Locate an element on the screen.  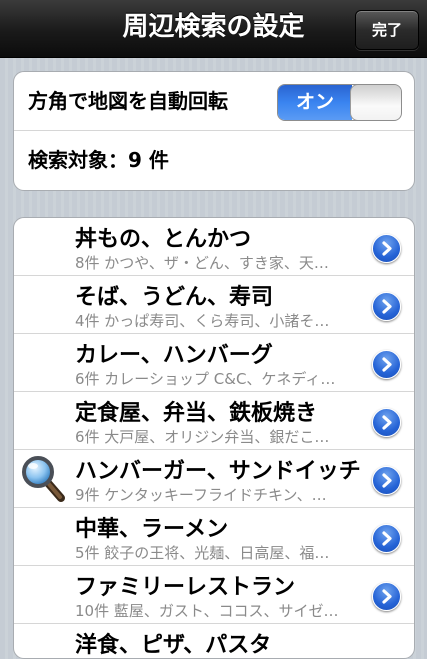
auto-rotate-row: 方角で地図を自動回転 オン is located at coordinates (214, 101).